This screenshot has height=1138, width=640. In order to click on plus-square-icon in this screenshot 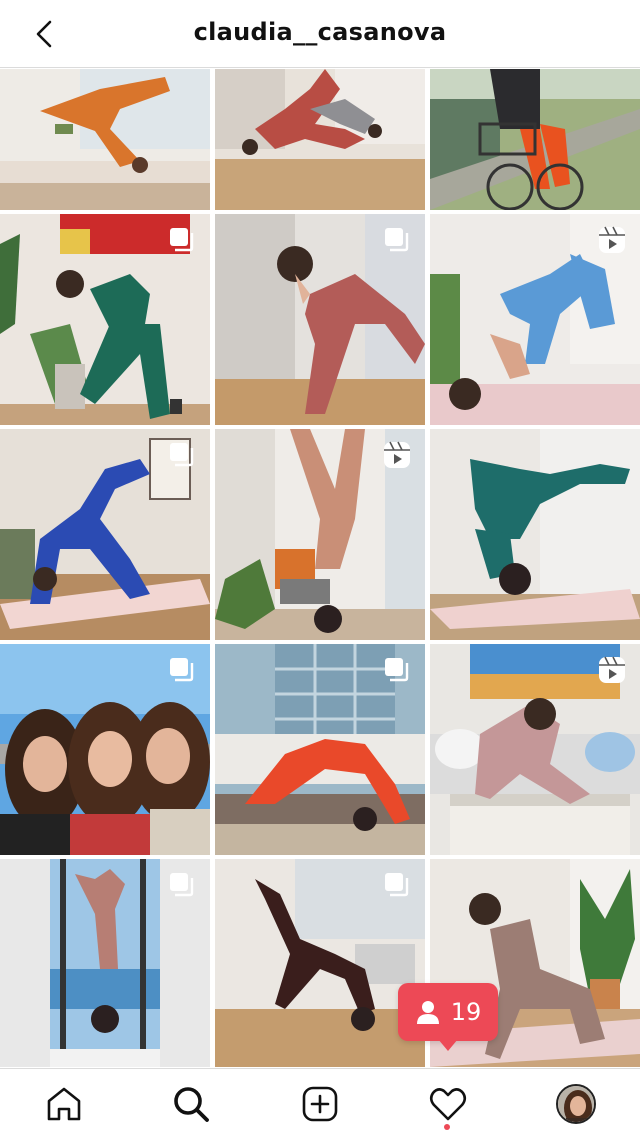, I will do `click(320, 1104)`.